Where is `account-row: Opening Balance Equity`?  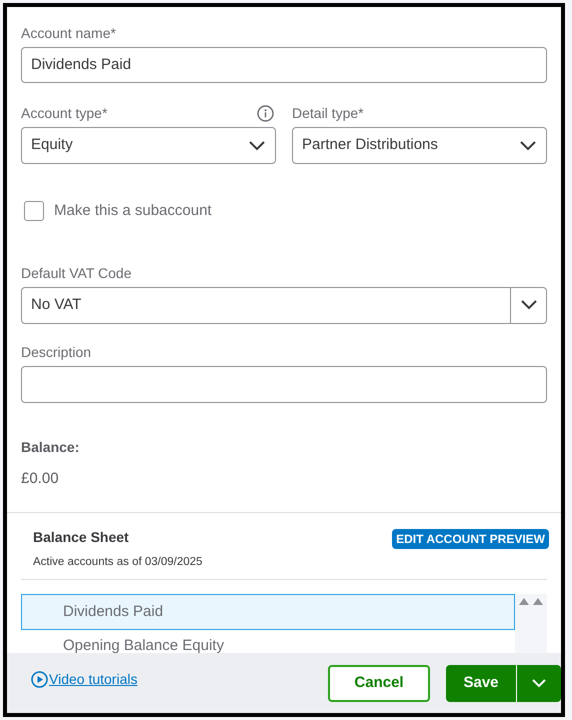 account-row: Opening Balance Equity is located at coordinates (268, 641).